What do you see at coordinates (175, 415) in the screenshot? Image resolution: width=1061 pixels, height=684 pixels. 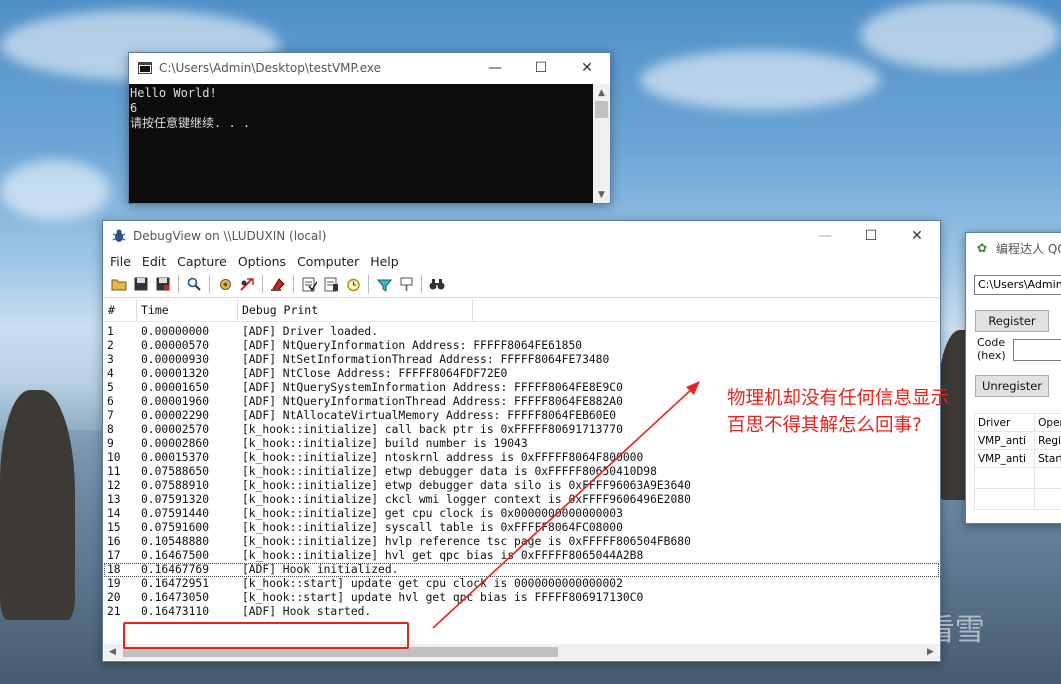 I see `row-time: 0.00002290` at bounding box center [175, 415].